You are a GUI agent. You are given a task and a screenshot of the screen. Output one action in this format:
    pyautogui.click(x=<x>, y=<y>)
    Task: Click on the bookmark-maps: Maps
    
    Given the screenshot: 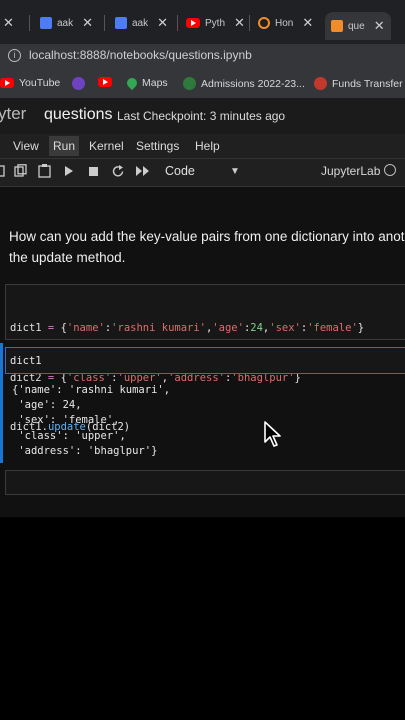 What is the action you would take?
    pyautogui.click(x=146, y=83)
    